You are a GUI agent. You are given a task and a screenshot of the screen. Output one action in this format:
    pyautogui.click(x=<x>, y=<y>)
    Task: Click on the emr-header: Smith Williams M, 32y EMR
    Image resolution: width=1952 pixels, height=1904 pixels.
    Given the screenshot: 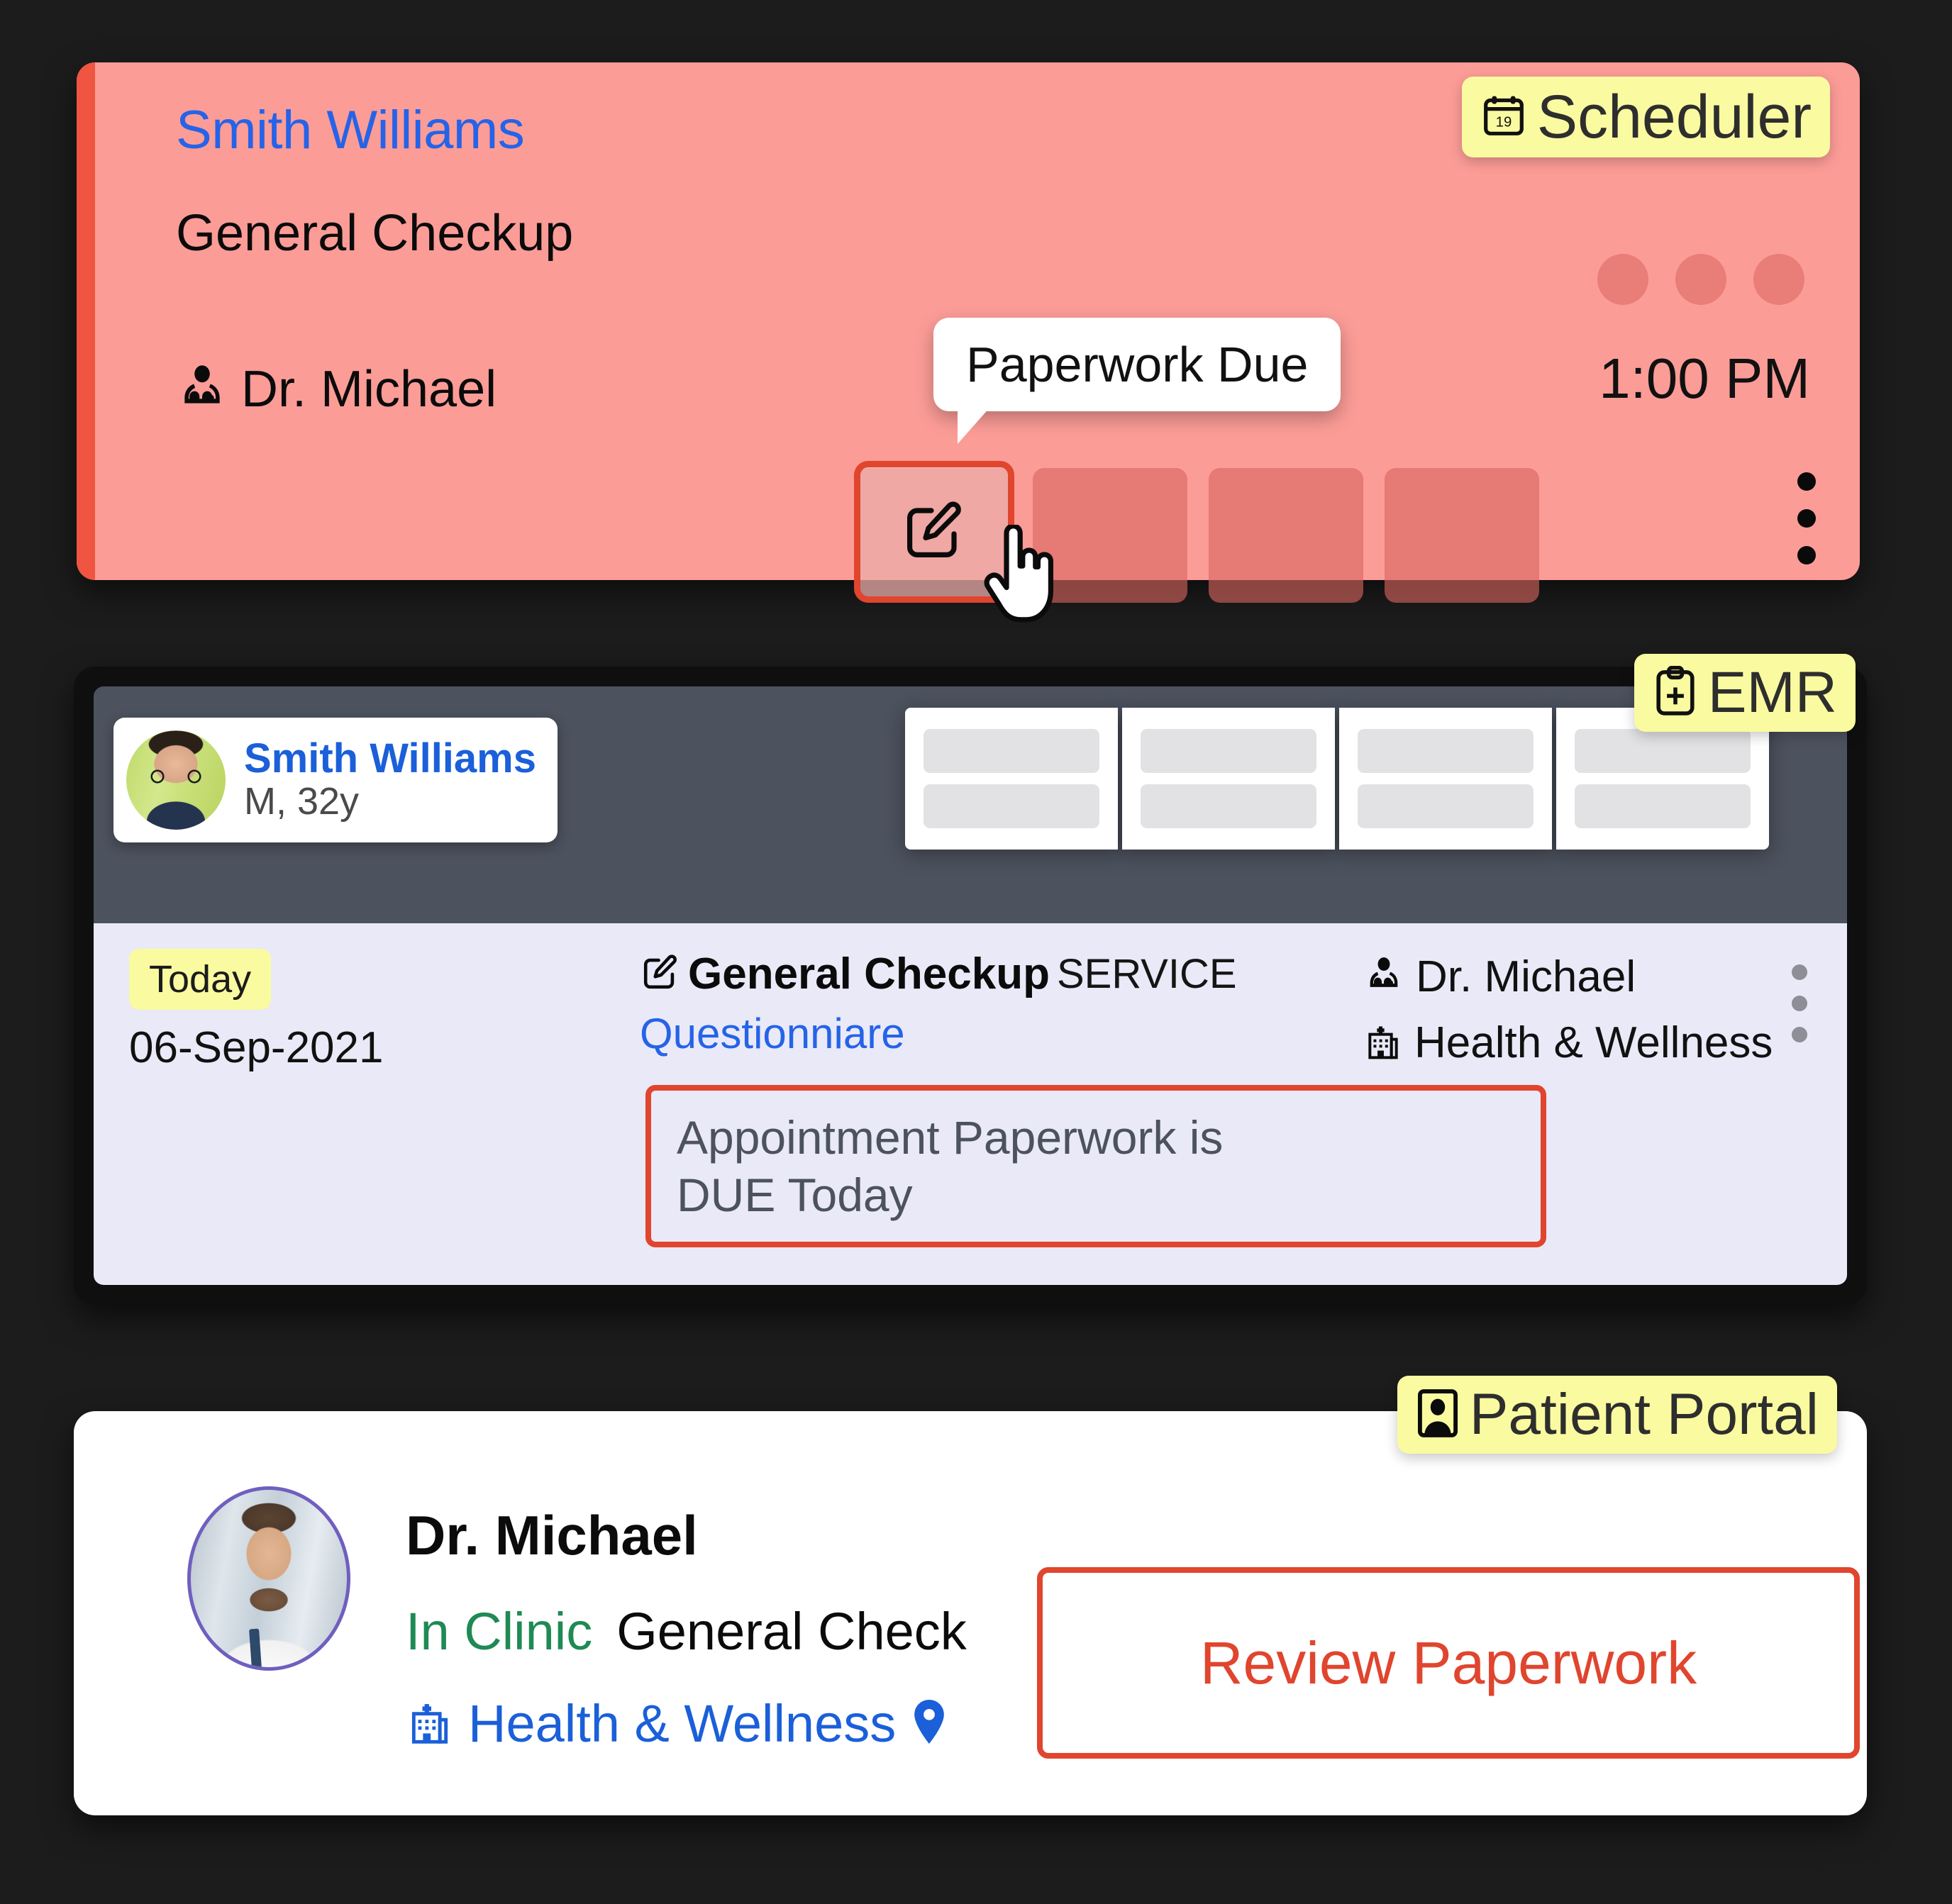 What is the action you would take?
    pyautogui.click(x=975, y=788)
    